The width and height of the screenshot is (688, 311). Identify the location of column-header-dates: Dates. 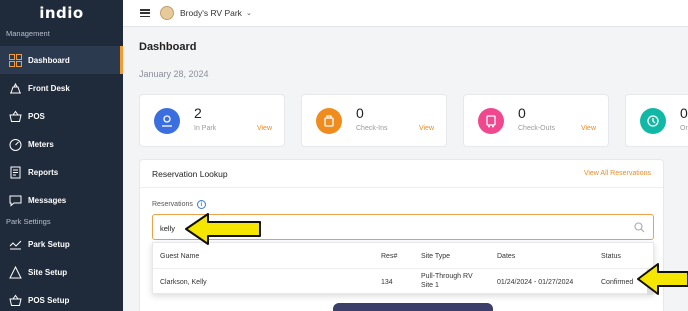
(506, 256).